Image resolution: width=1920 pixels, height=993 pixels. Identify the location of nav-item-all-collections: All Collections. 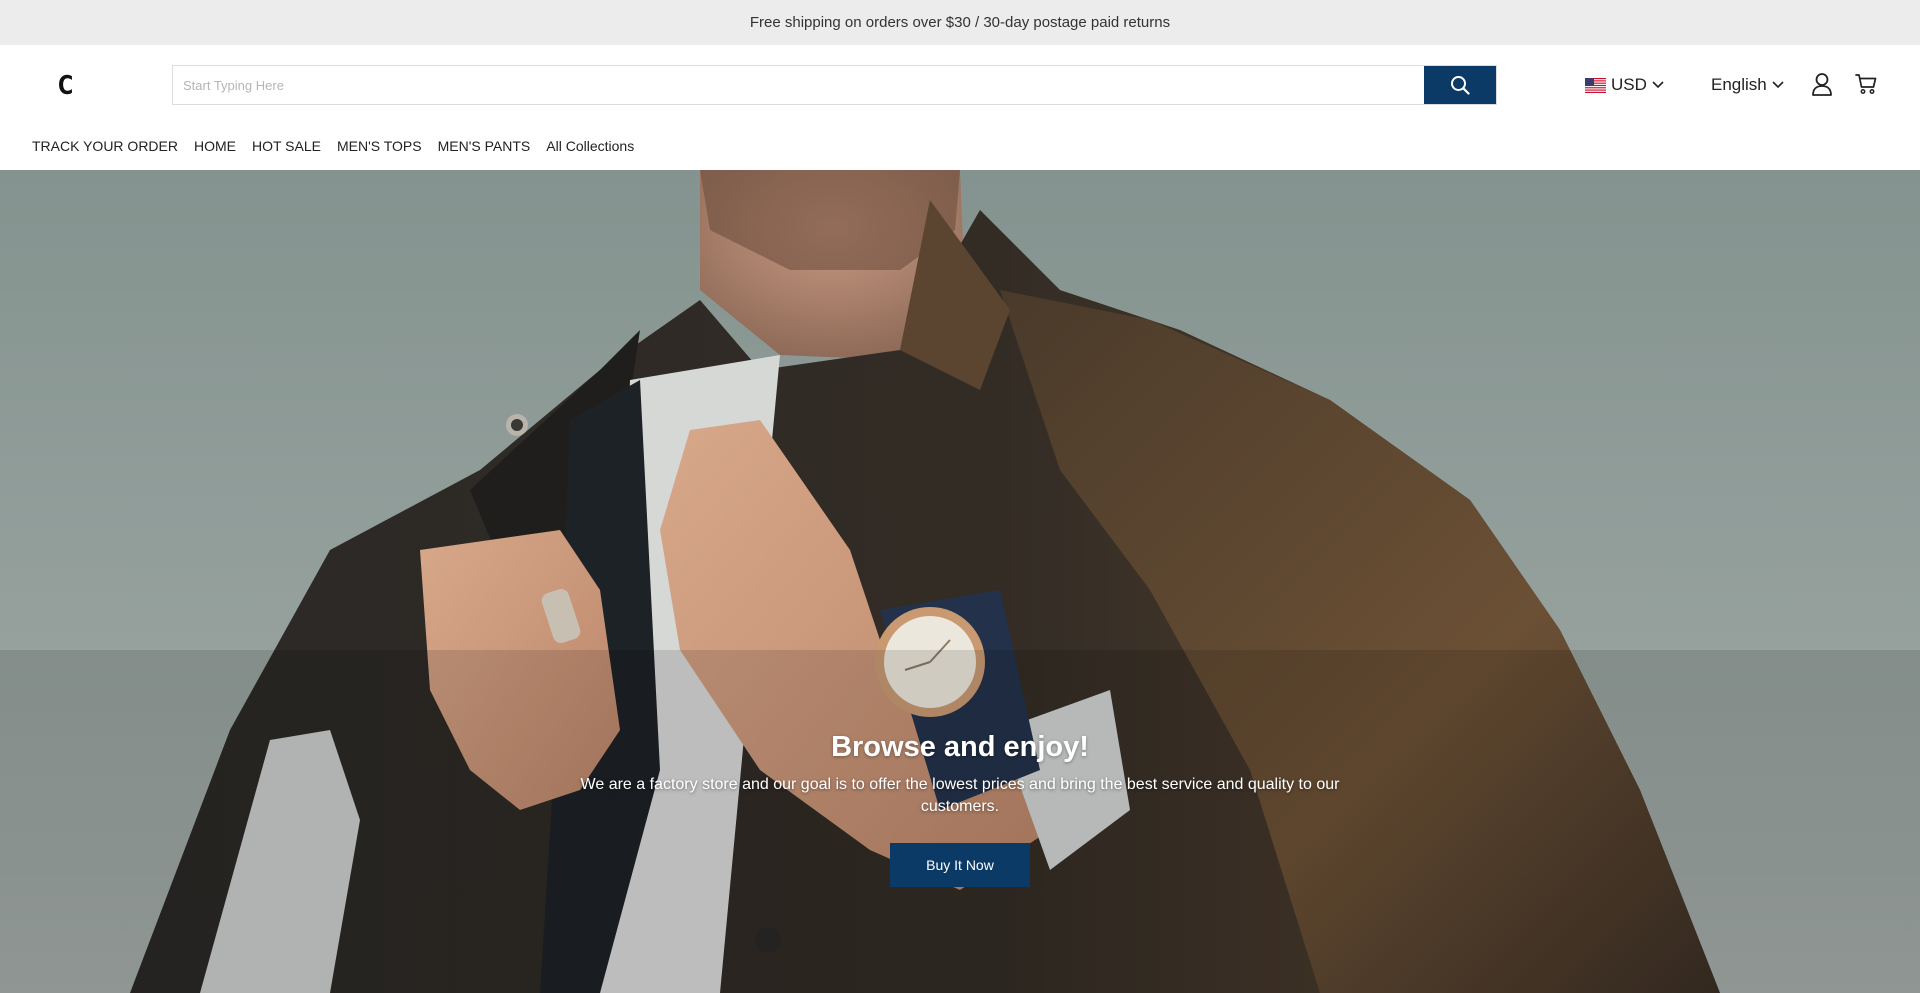
(590, 146).